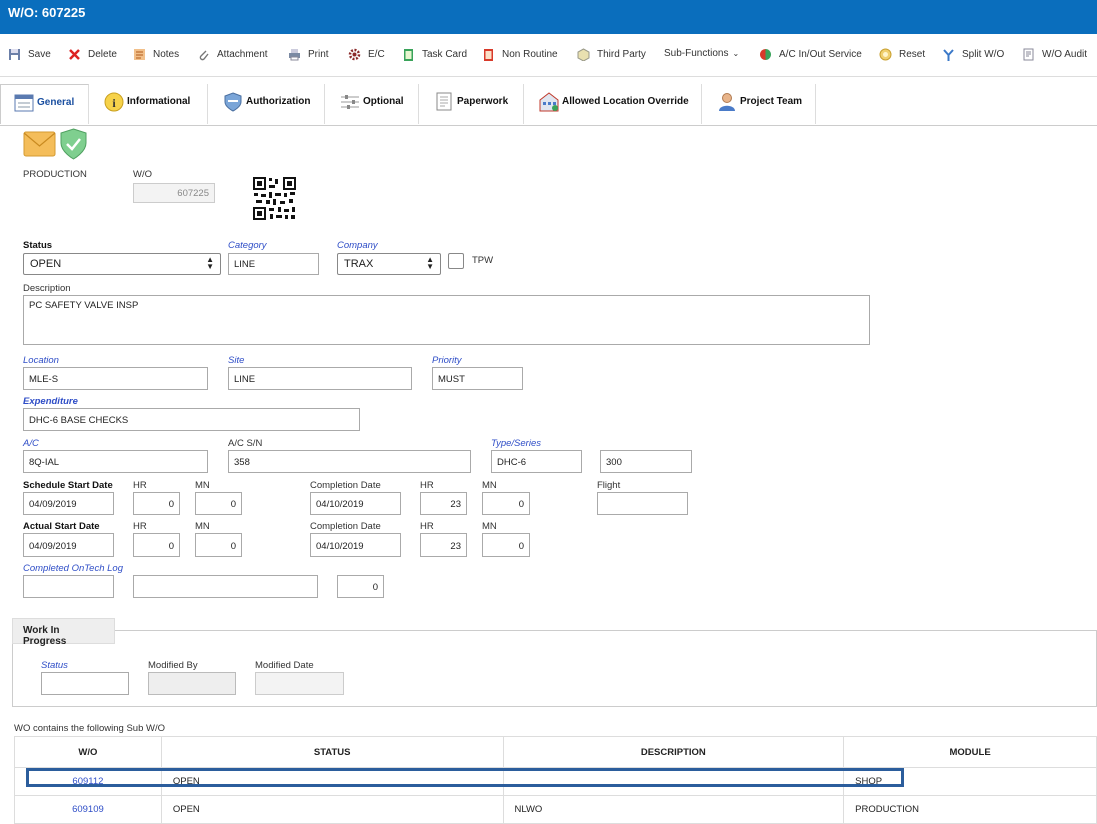 The width and height of the screenshot is (1097, 824). What do you see at coordinates (159, 101) in the screenshot?
I see `tab-informational-label: Informational` at bounding box center [159, 101].